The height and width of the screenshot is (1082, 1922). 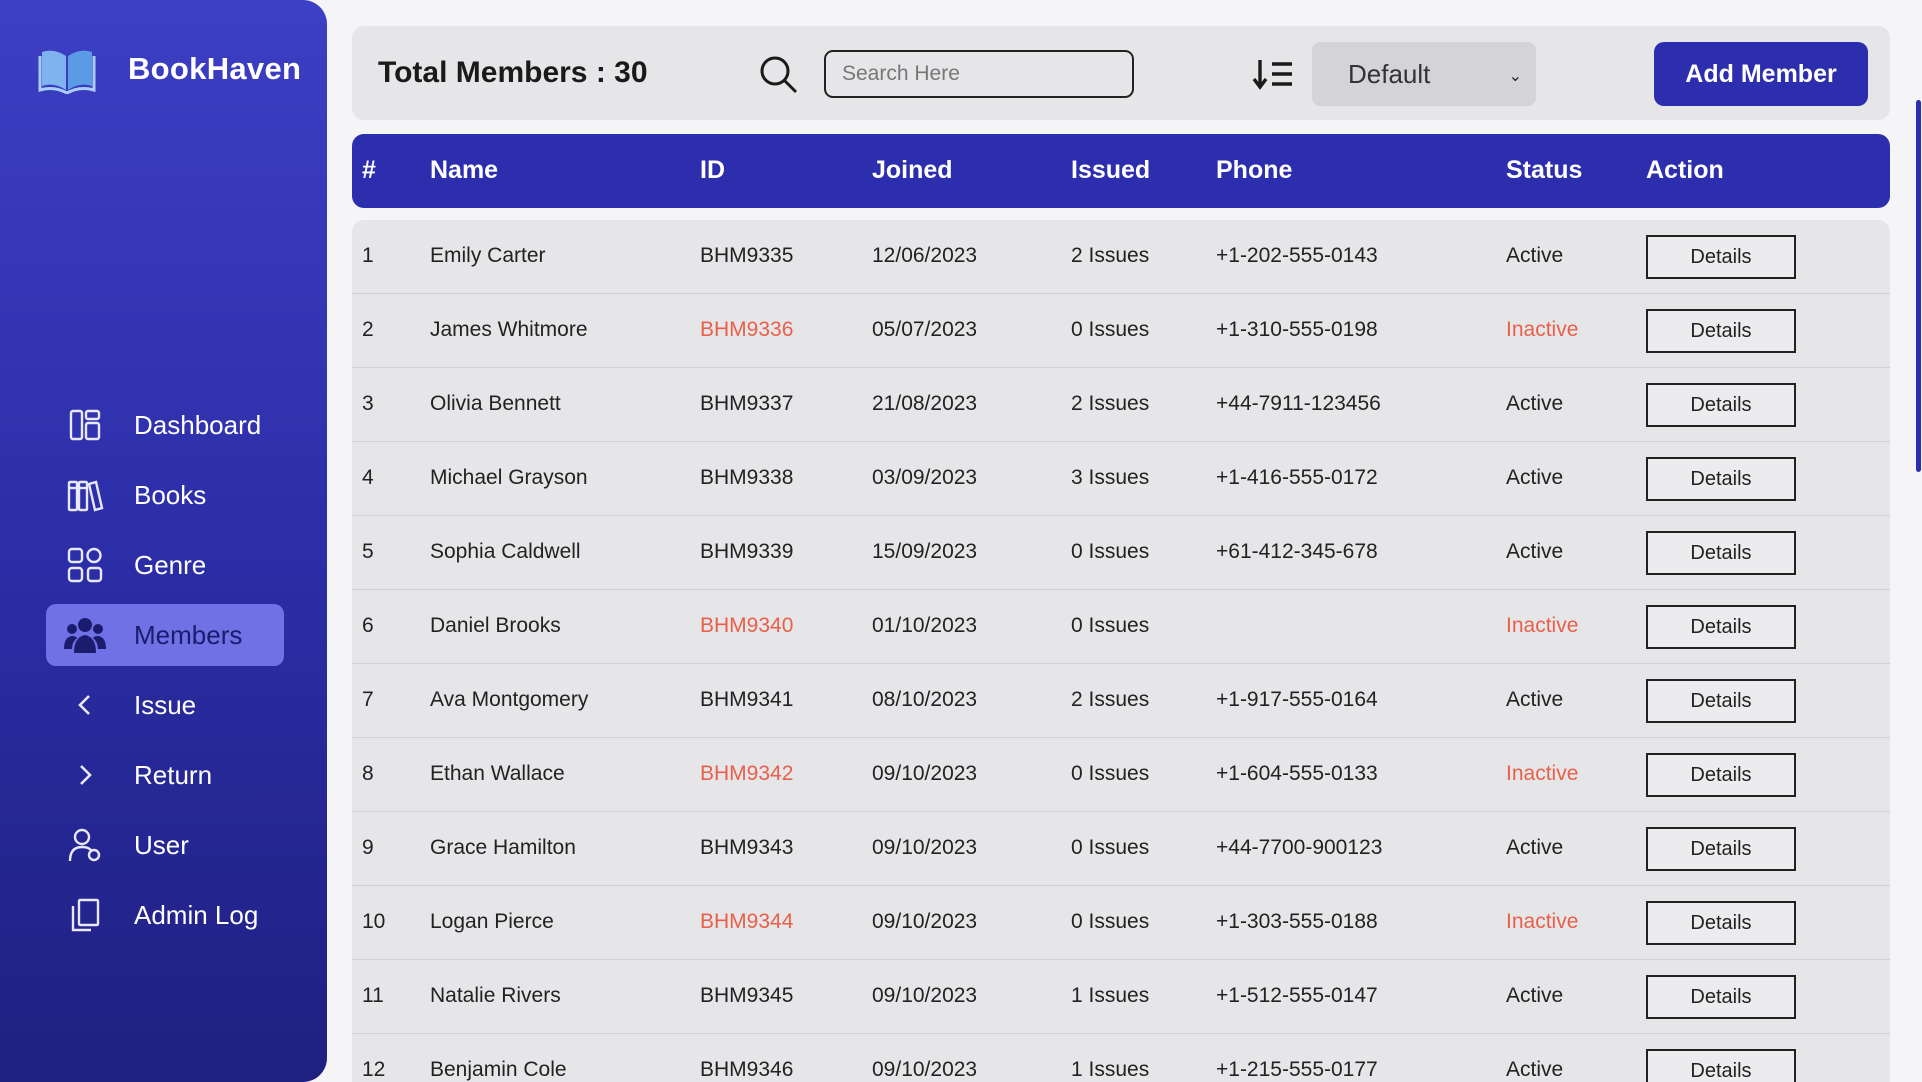 I want to click on phone: +61-412-345-678, so click(x=1297, y=551).